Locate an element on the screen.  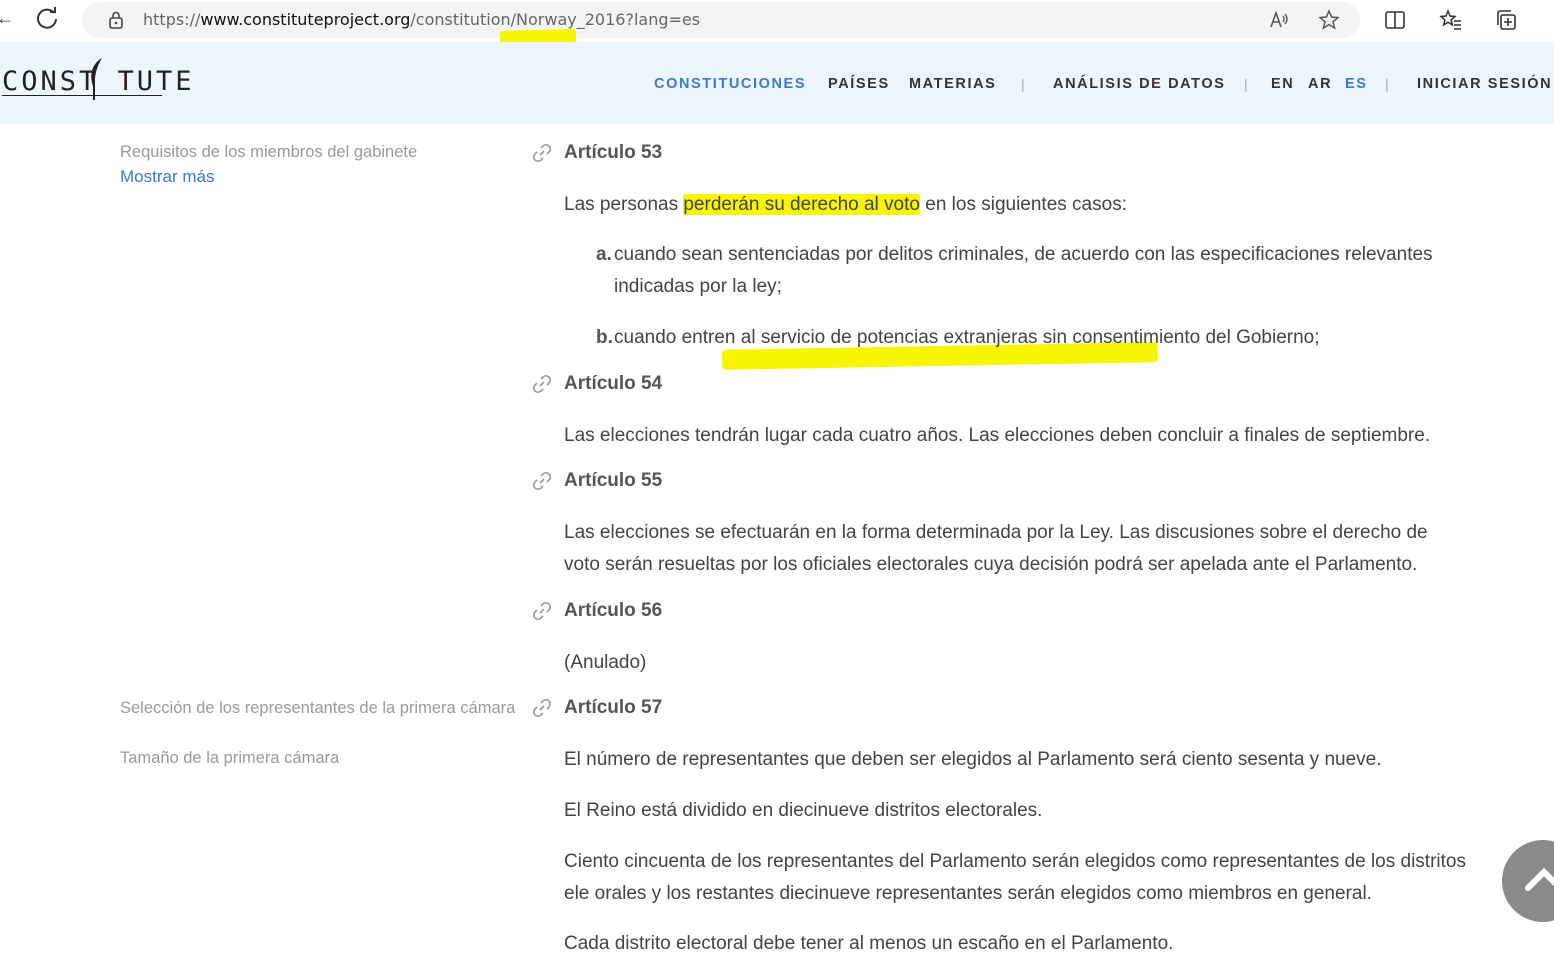
collections-icon is located at coordinates (1506, 20).